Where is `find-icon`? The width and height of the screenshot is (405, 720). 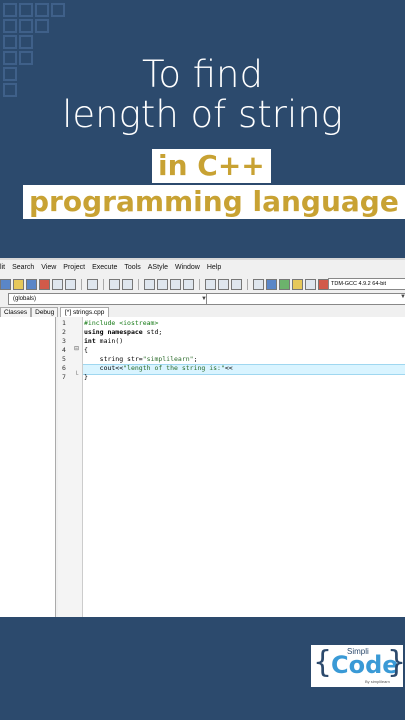
find-icon is located at coordinates (149, 284).